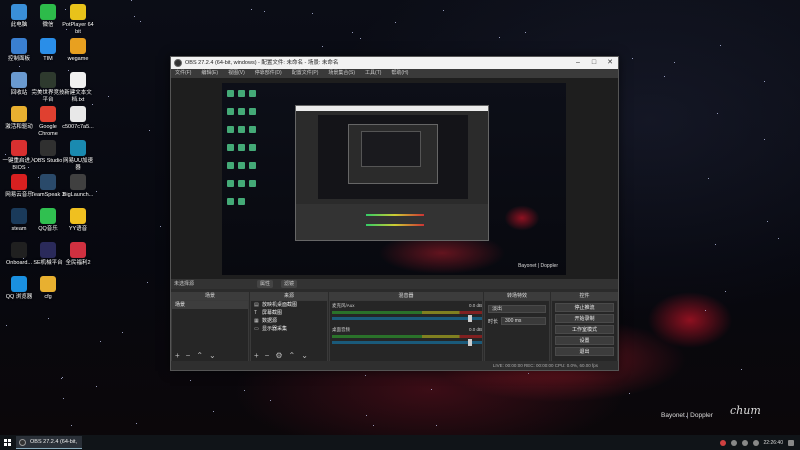 The image size is (800, 450). What do you see at coordinates (400, 442) in the screenshot?
I see `taskbar: OBS 27.2.4 (64-bit, ... 22:26:40` at bounding box center [400, 442].